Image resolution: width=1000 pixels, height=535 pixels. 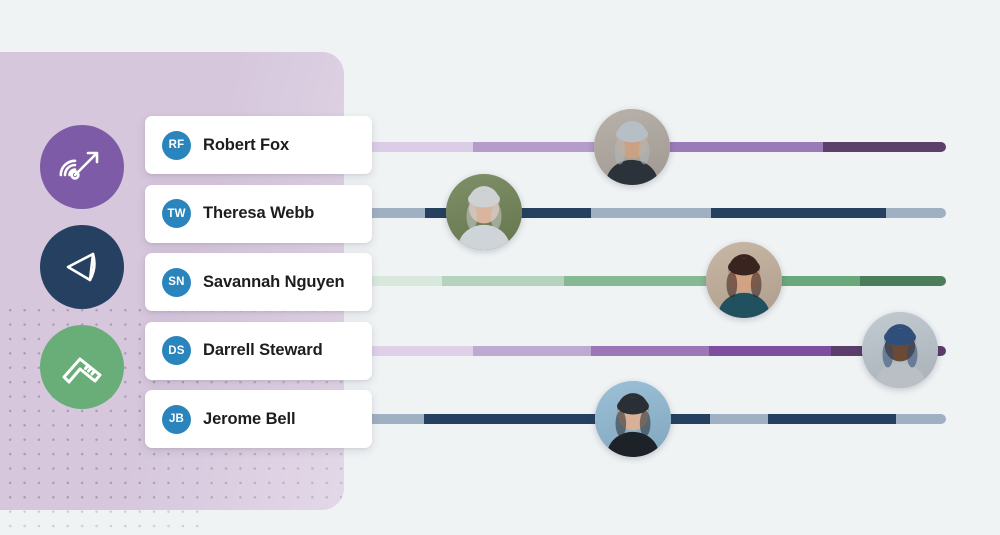 I want to click on tool-button-growth-target, so click(x=82, y=167).